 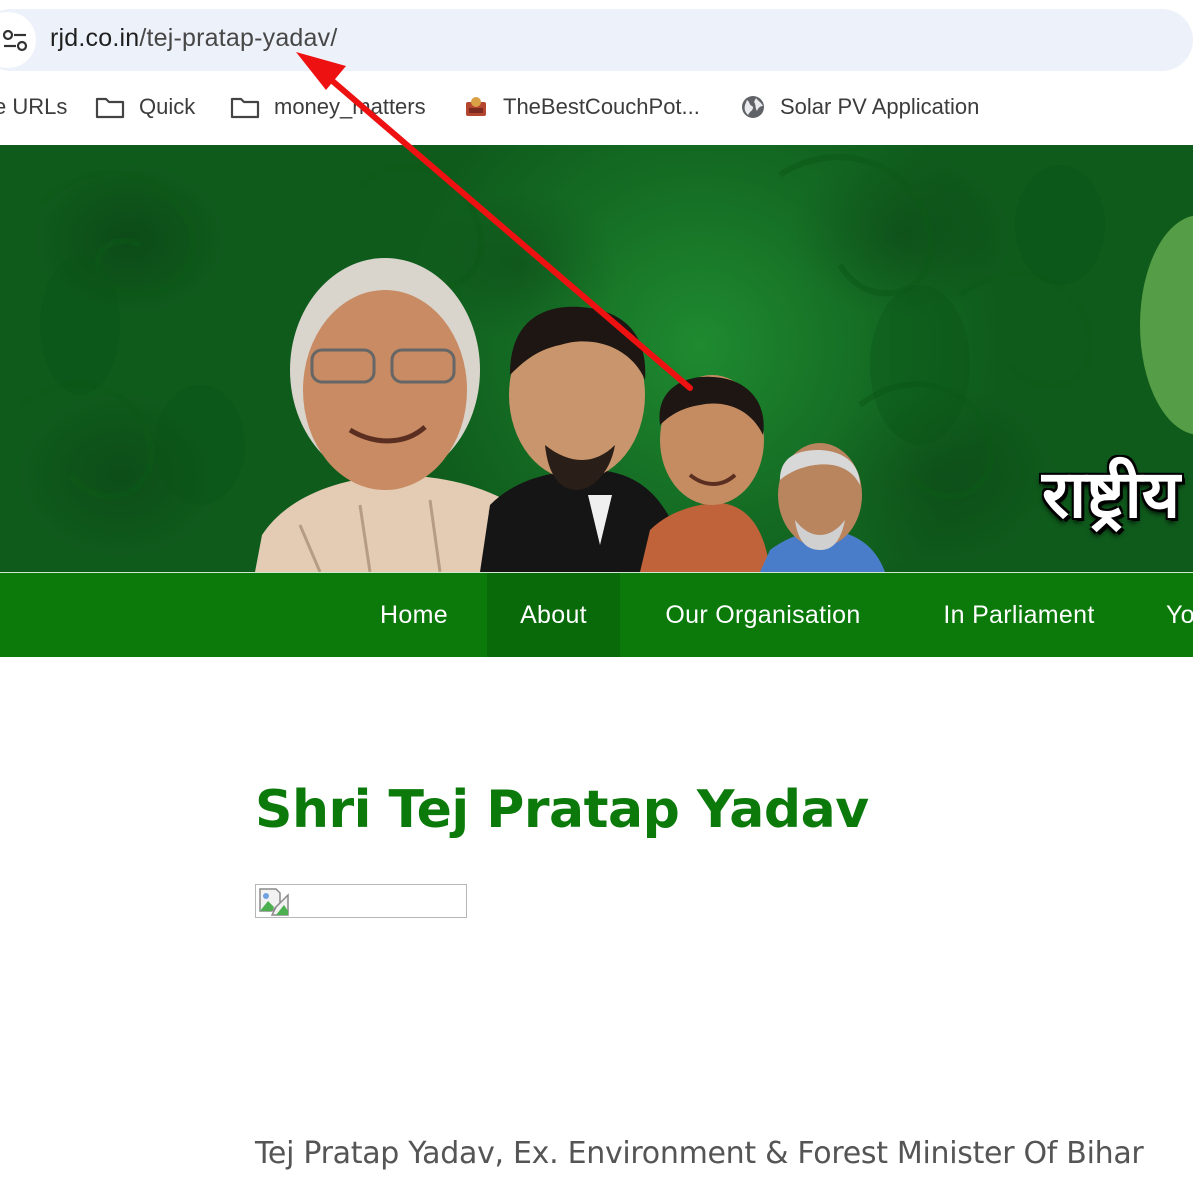 I want to click on page-title: Shri Tej Pratap Yadav, so click(x=562, y=810).